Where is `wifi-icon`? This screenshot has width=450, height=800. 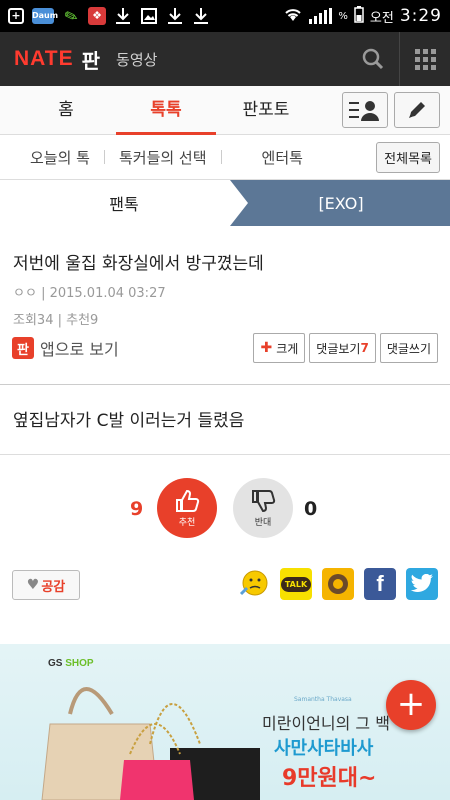
wifi-icon is located at coordinates (293, 16).